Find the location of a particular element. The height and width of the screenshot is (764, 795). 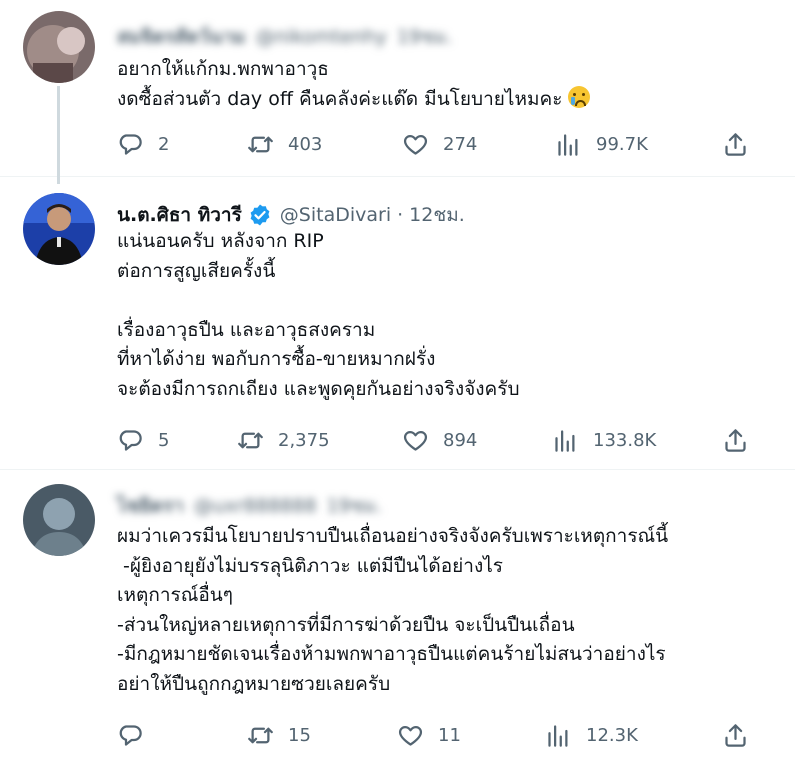

views-count: 133.8K is located at coordinates (625, 440).